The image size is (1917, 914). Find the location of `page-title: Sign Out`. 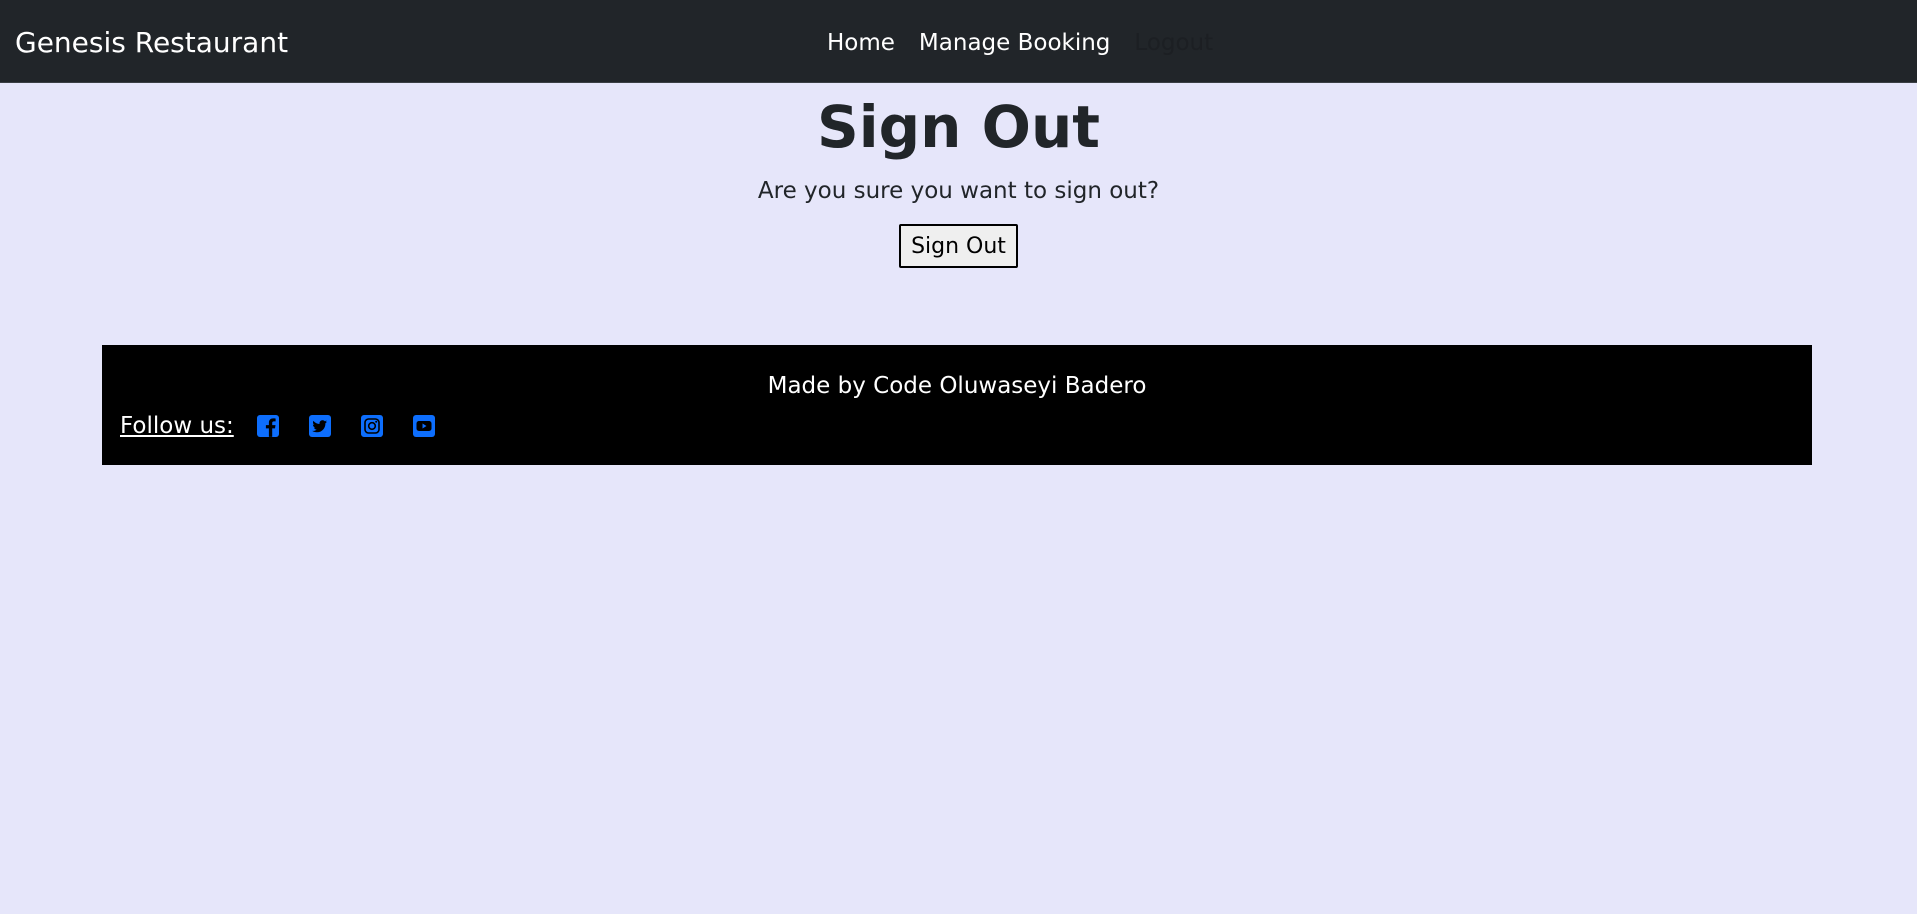

page-title: Sign Out is located at coordinates (958, 127).